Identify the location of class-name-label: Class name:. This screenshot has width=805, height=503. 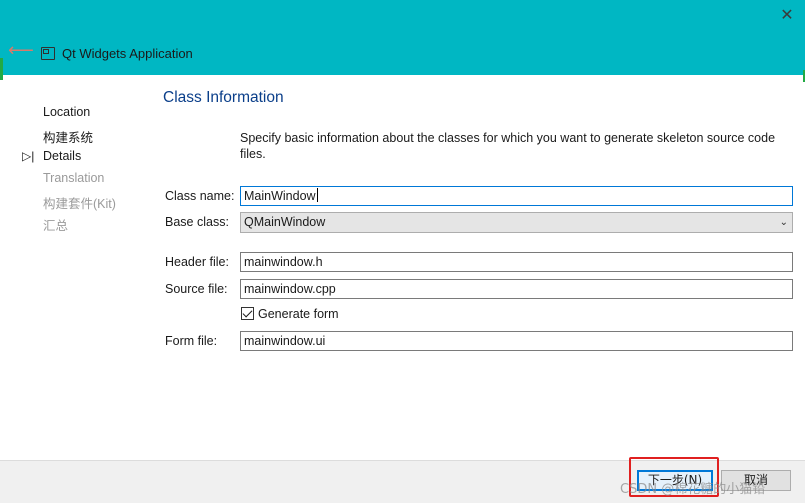
(200, 196).